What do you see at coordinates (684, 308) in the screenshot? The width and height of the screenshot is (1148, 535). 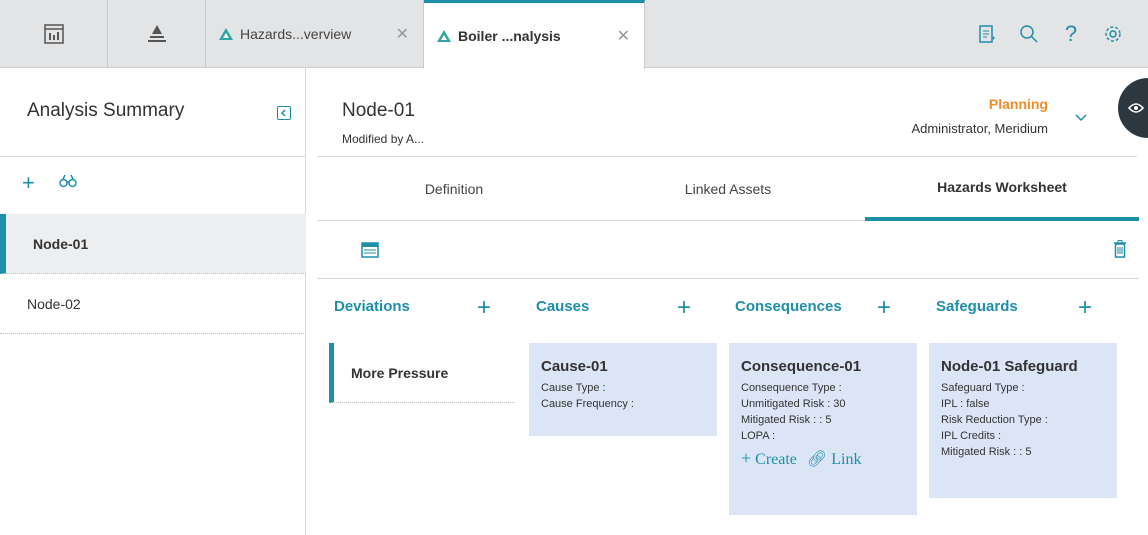 I see `add-cause-icon: +` at bounding box center [684, 308].